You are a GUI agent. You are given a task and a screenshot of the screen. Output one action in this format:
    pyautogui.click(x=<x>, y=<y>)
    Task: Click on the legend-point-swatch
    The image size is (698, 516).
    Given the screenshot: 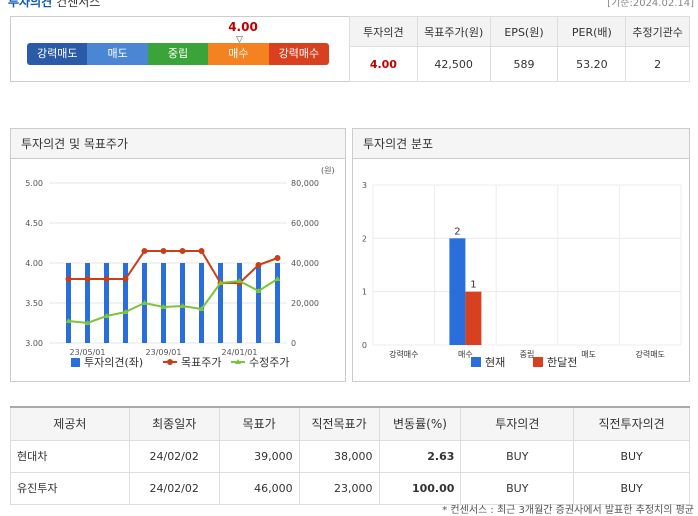 What is the action you would take?
    pyautogui.click(x=170, y=362)
    